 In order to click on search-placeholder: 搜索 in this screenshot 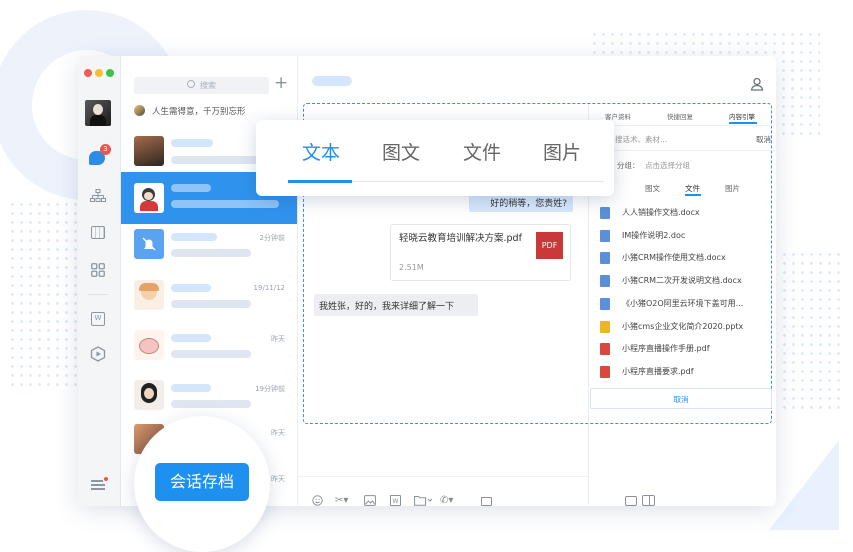, I will do `click(208, 85)`.